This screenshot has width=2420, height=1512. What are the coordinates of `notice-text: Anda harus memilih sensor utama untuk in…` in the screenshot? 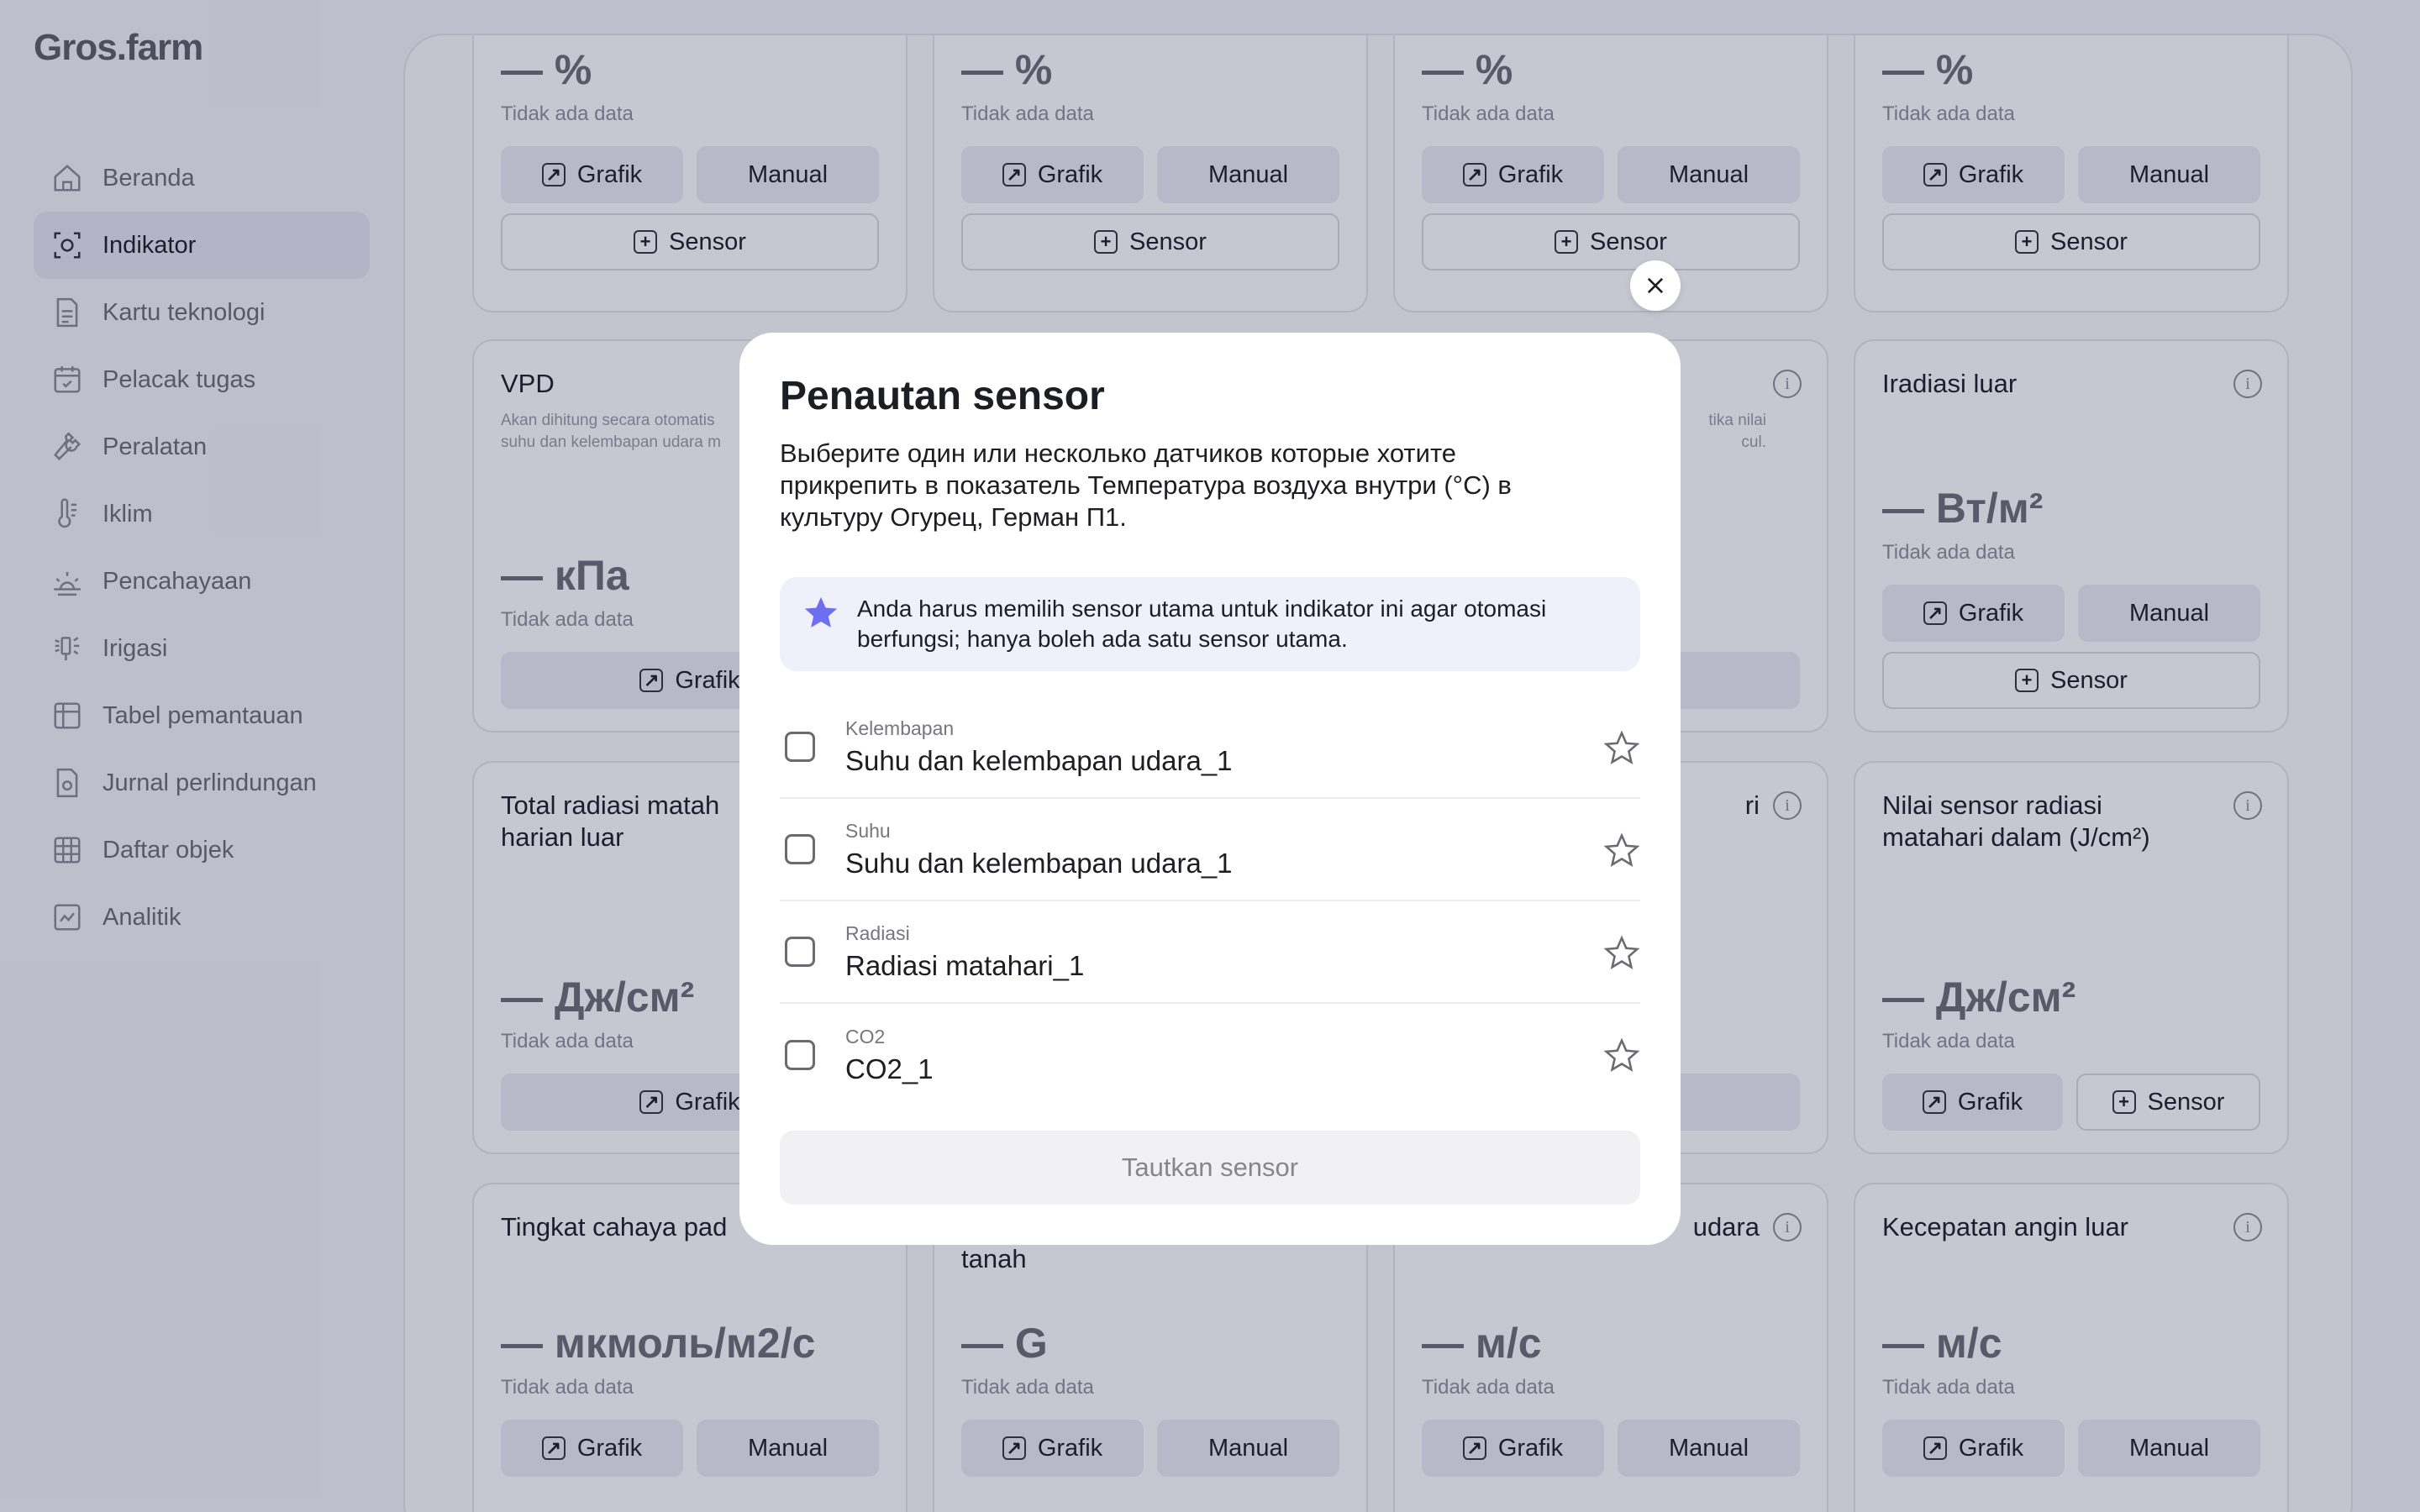 It's located at (1202, 624).